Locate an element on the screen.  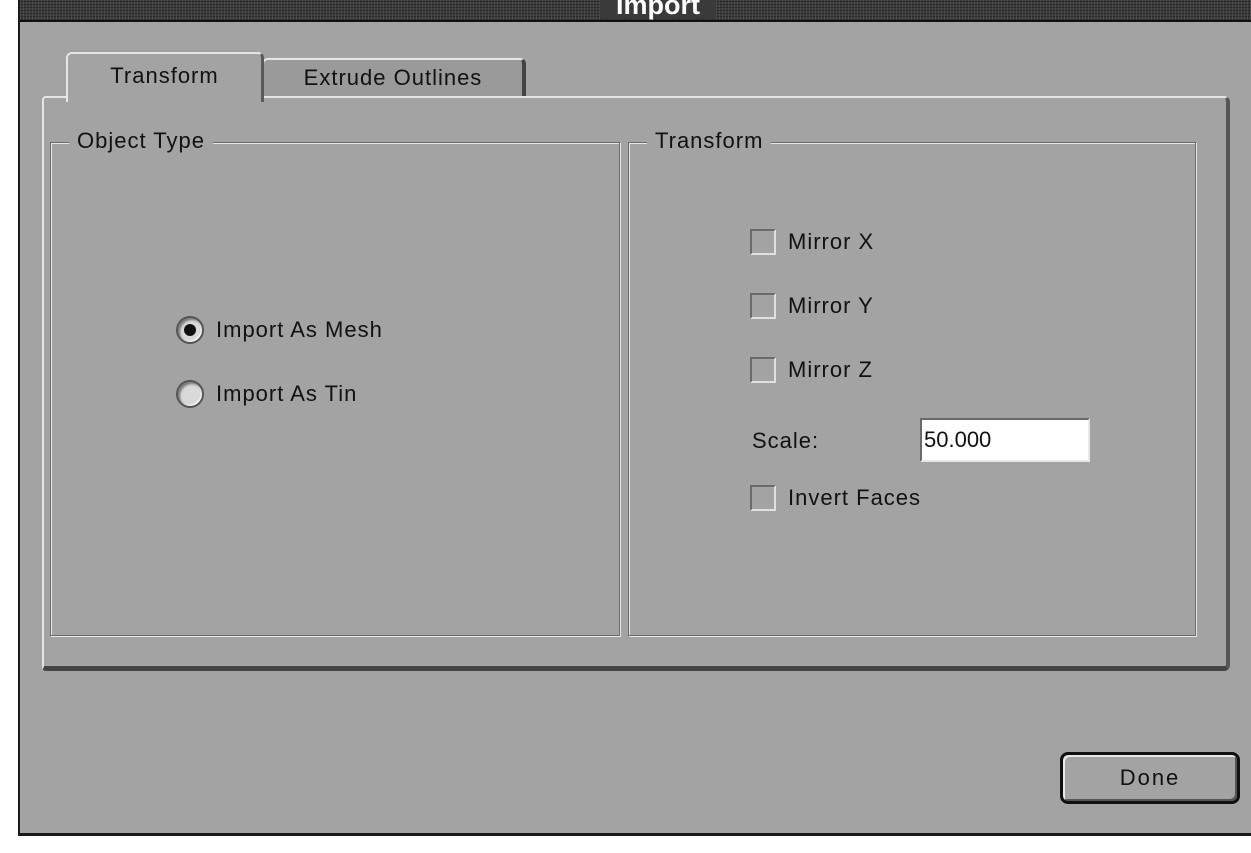
import-as-tin-label: Import As Tin is located at coordinates (287, 393).